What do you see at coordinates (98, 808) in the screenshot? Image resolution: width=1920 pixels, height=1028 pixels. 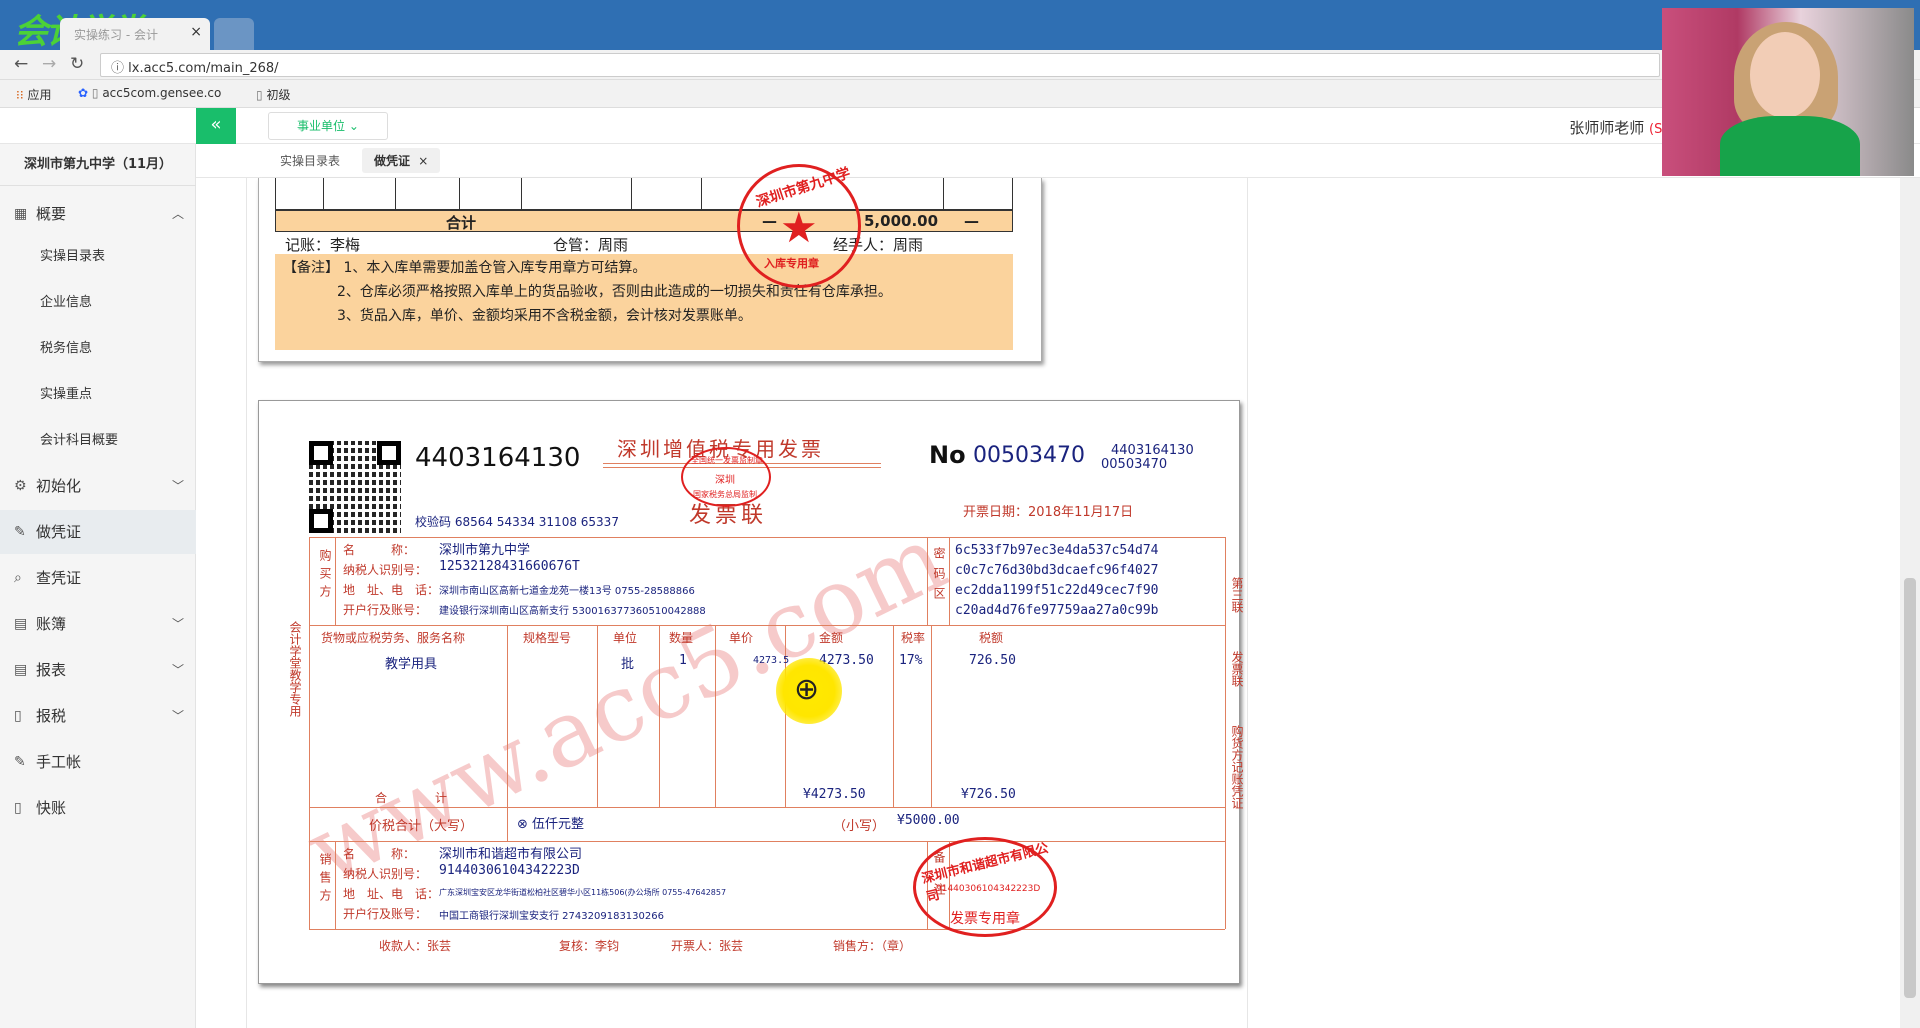 I see `sidebar-item-quick-ledger: ▯ 快账` at bounding box center [98, 808].